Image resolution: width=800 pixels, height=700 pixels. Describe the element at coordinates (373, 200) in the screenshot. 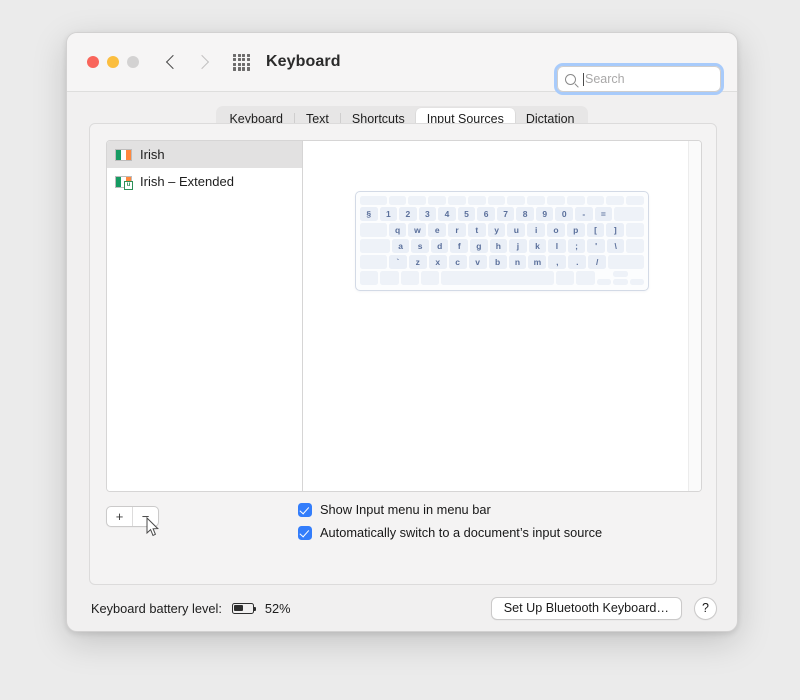

I see `key-esc` at that location.